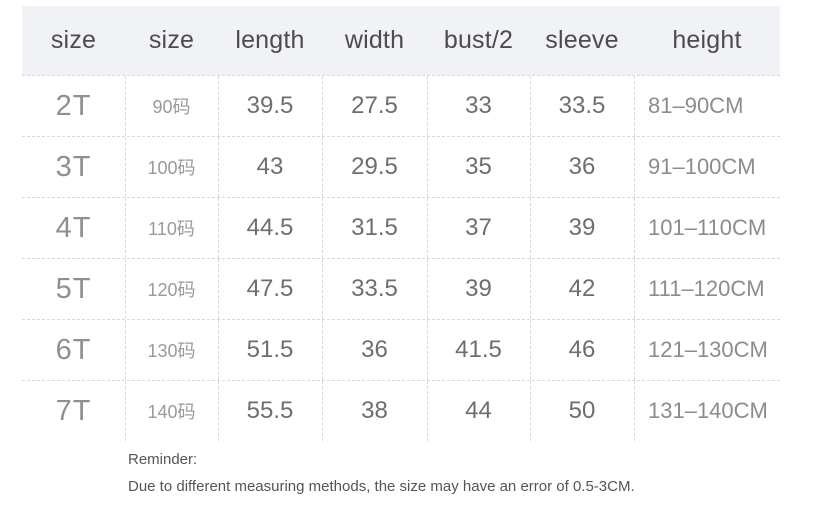 This screenshot has width=822, height=513. What do you see at coordinates (707, 411) in the screenshot?
I see `cell-height: 131–140CM` at bounding box center [707, 411].